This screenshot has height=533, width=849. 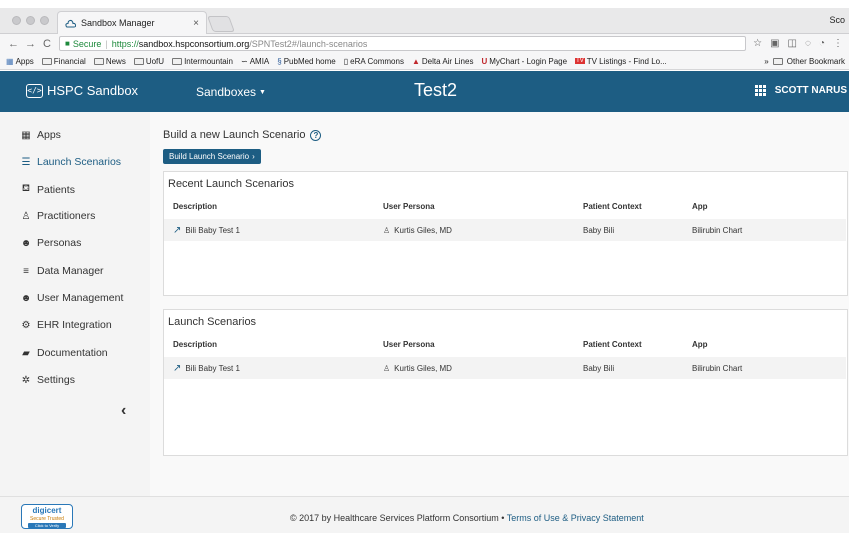 I want to click on extension-icon: ◌, so click(x=808, y=43).